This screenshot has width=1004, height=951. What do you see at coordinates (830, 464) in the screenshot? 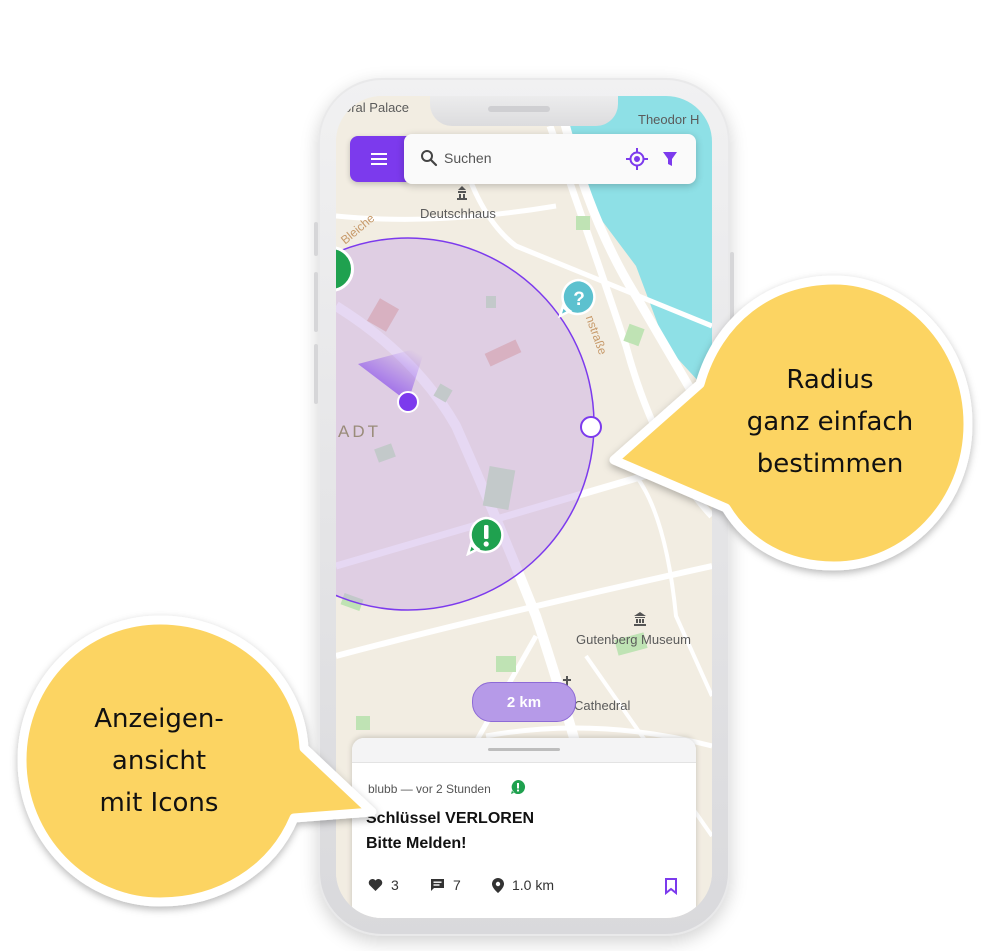
I see `callout-right-line3: bestimmen` at bounding box center [830, 464].